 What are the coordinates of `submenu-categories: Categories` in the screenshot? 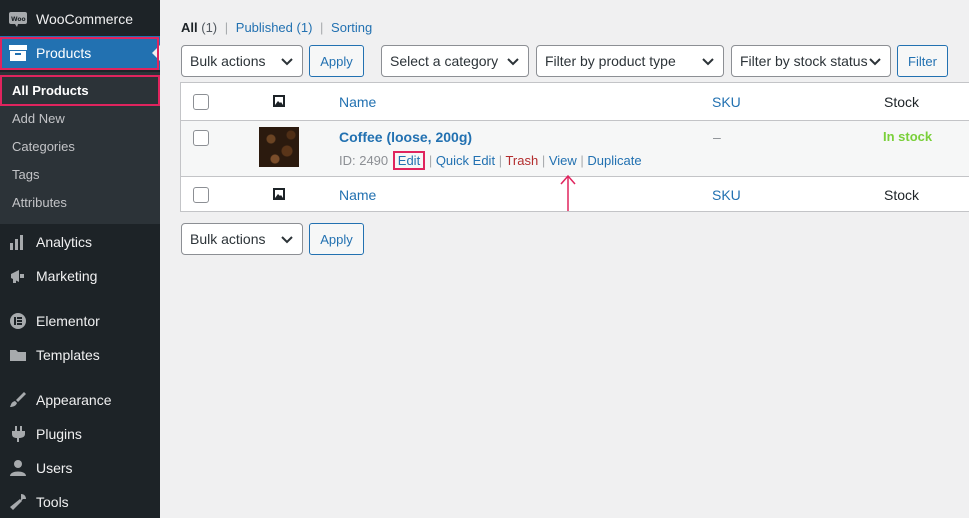 It's located at (43, 146).